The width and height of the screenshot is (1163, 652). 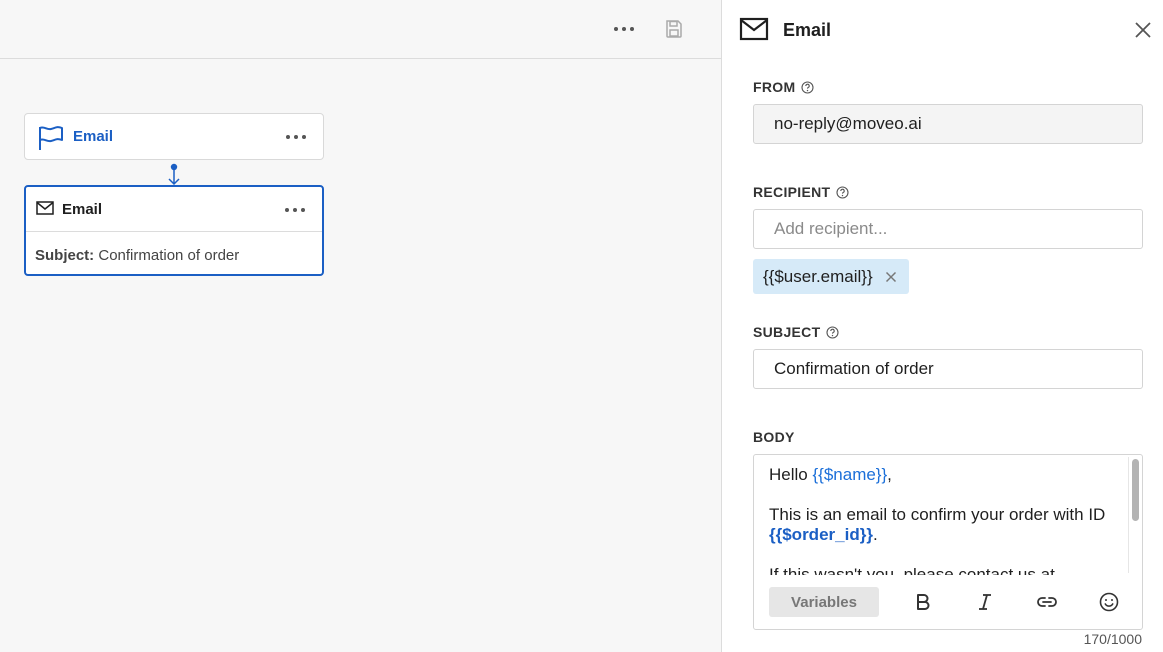 I want to click on email-node-subject: Subject: Confirmation of order, so click(x=137, y=255).